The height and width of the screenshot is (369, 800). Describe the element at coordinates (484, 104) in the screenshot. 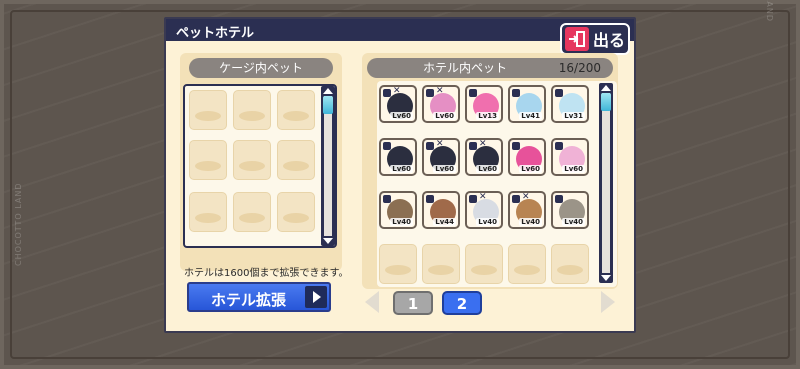

I see `pet-card: Lv13` at that location.